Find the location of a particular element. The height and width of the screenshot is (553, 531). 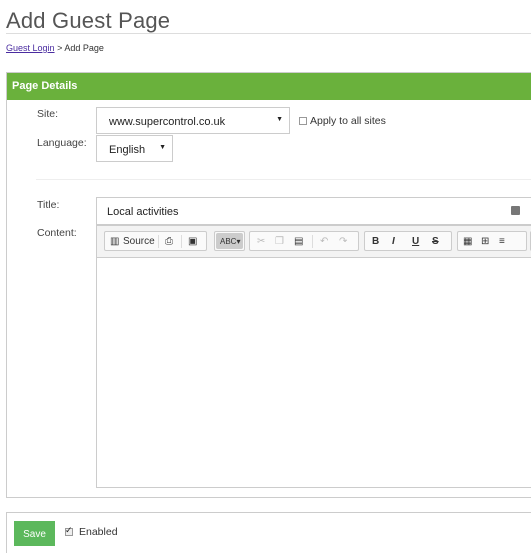

site-select-value: www.supercontrol.co.uk is located at coordinates (167, 122).